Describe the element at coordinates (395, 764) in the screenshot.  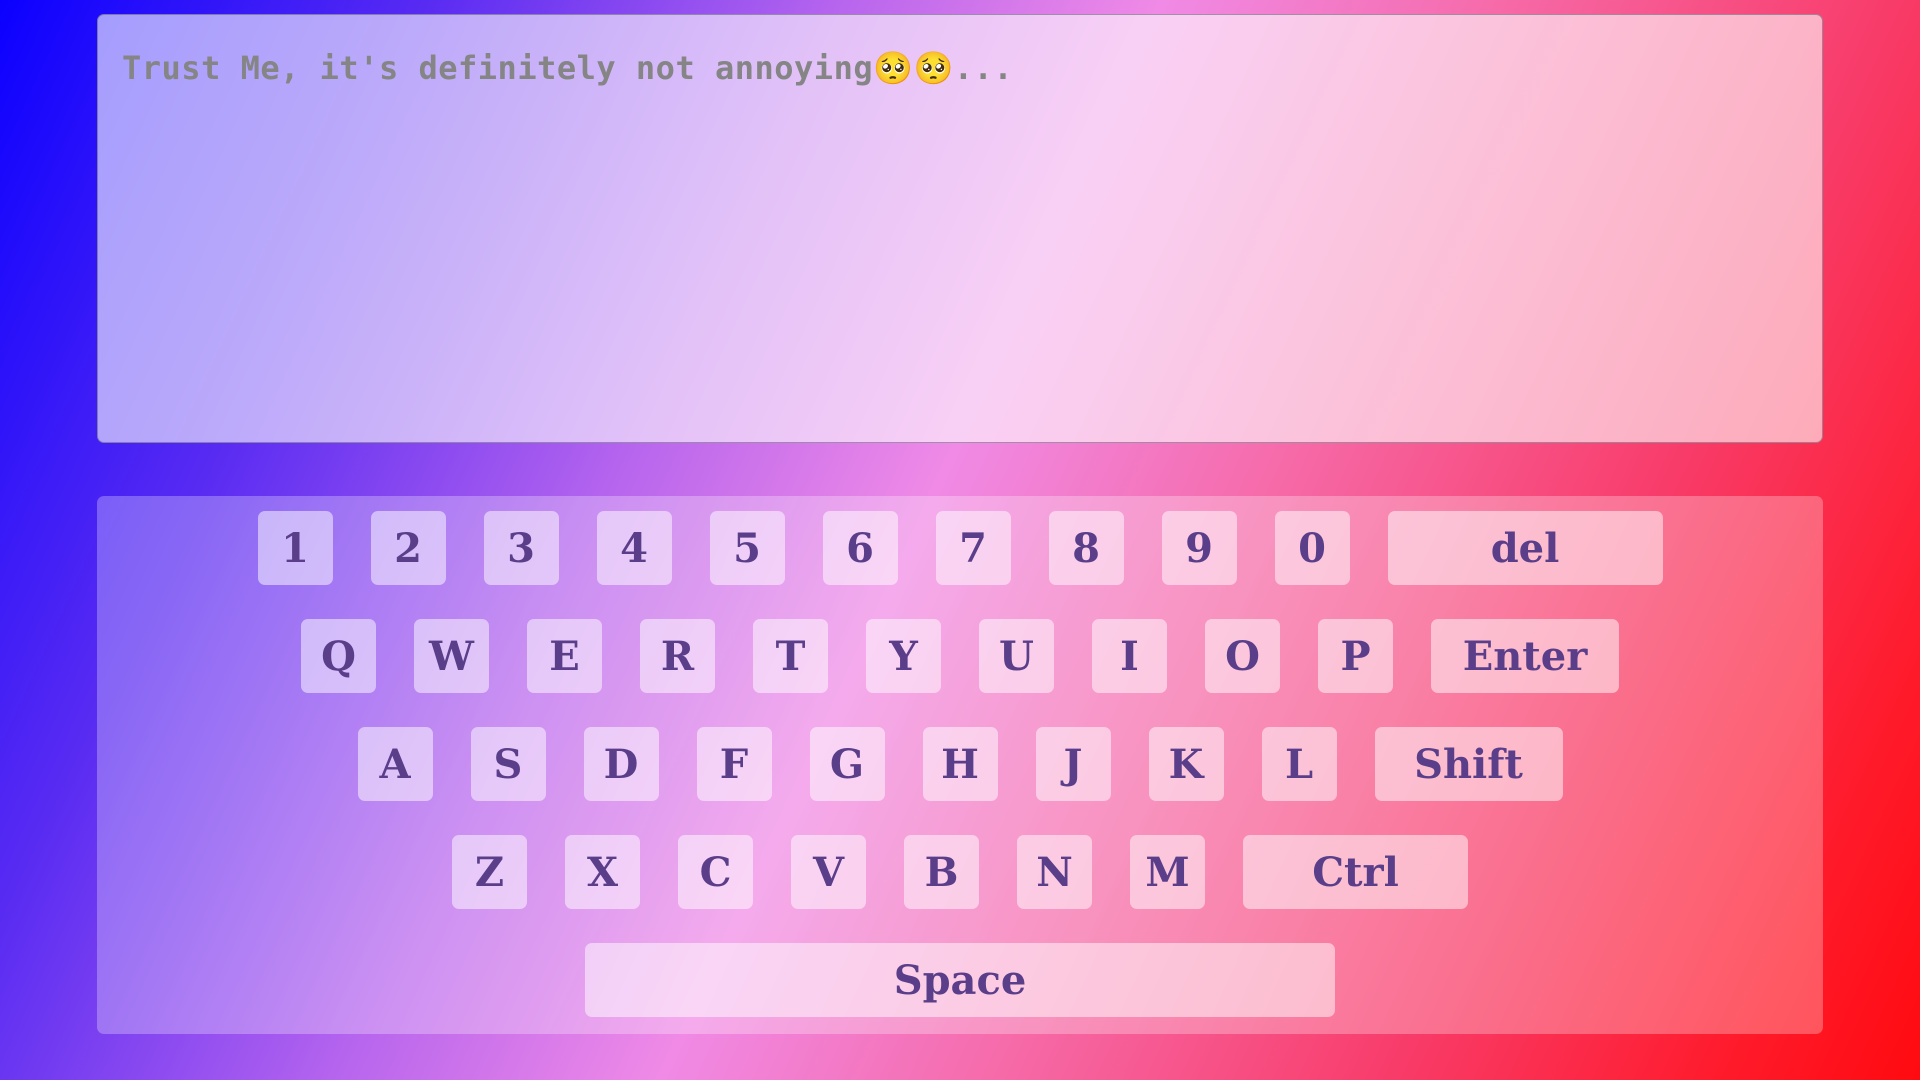
I see `key-a: A` at that location.